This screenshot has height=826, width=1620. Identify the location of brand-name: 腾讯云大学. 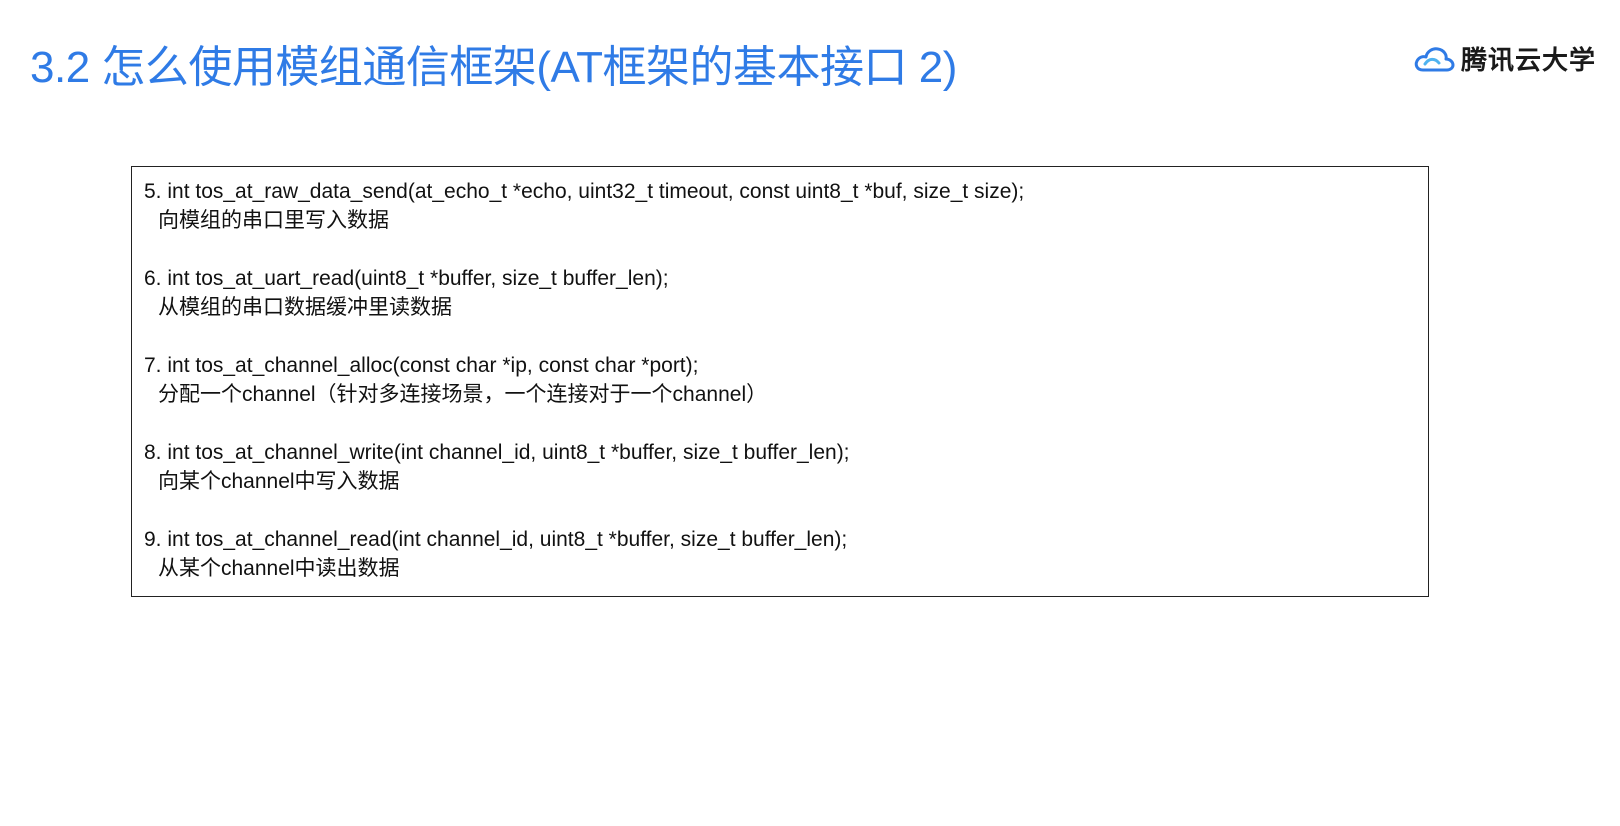
(1528, 60).